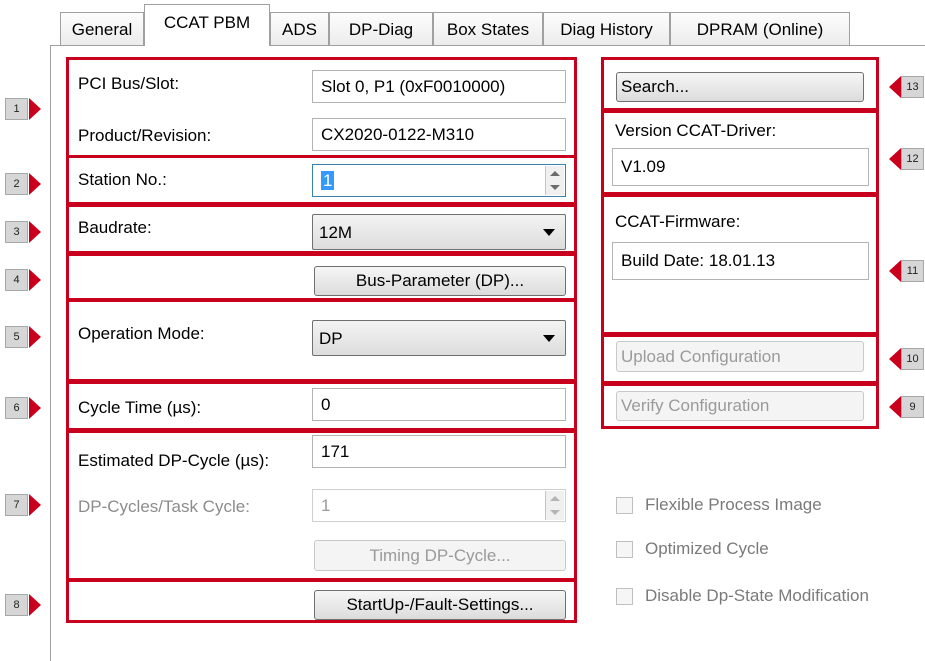 The height and width of the screenshot is (661, 925). What do you see at coordinates (16, 337) in the screenshot?
I see `marker-5: 5` at bounding box center [16, 337].